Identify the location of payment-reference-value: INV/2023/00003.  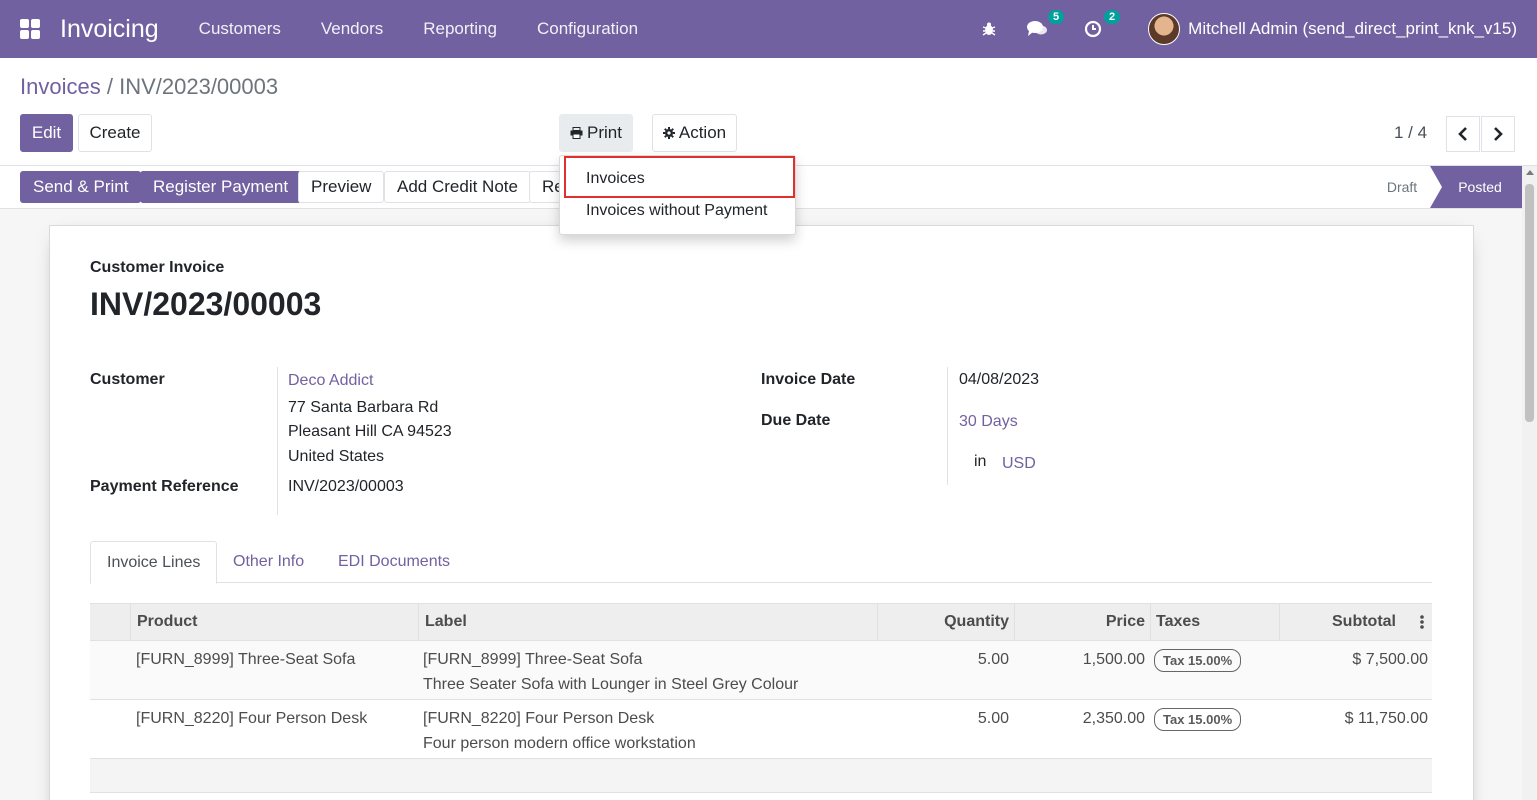
(346, 486).